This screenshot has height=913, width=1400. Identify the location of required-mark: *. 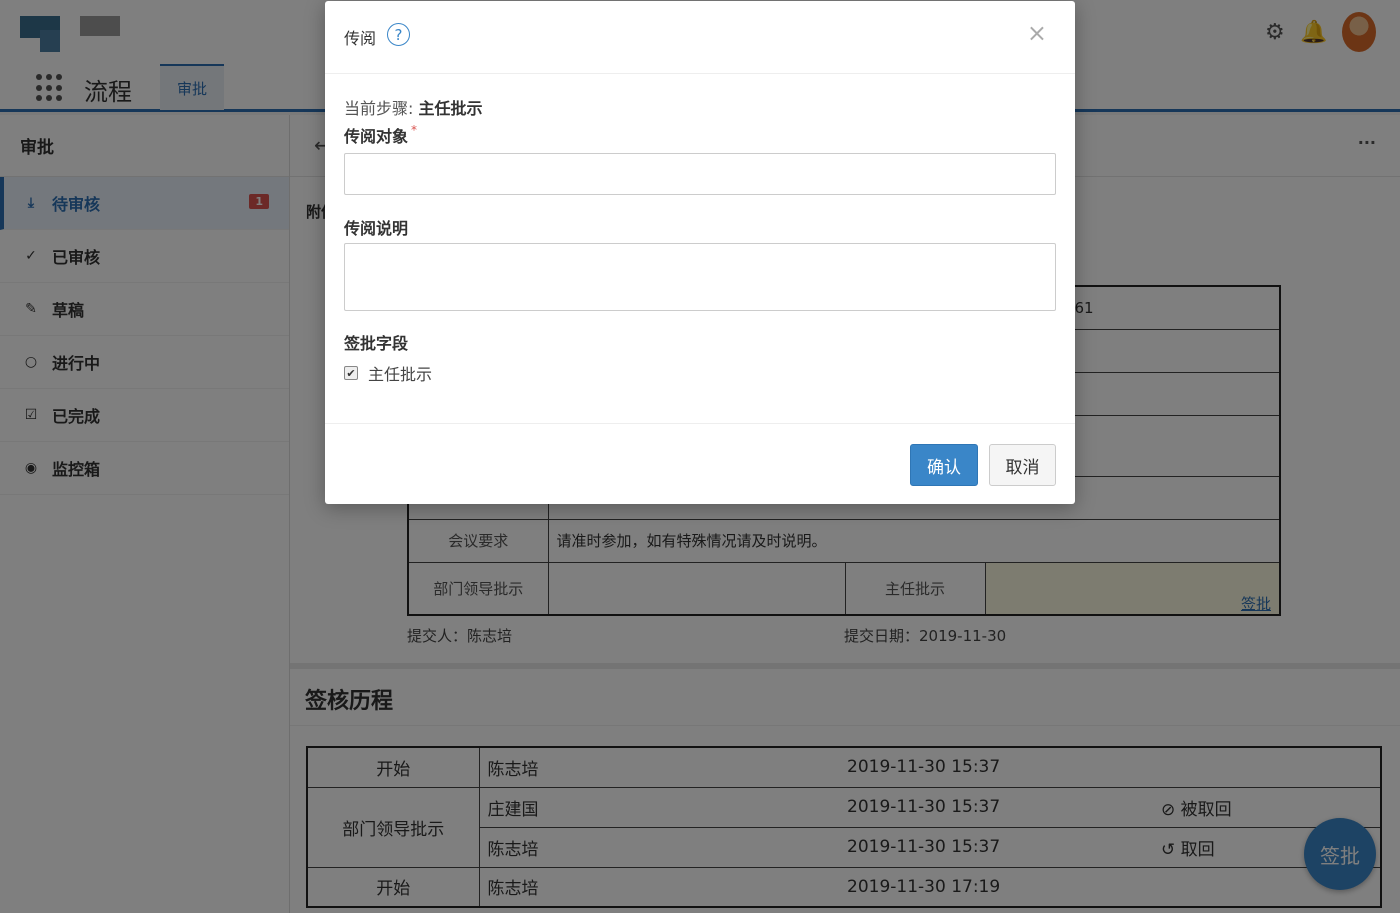
(414, 130).